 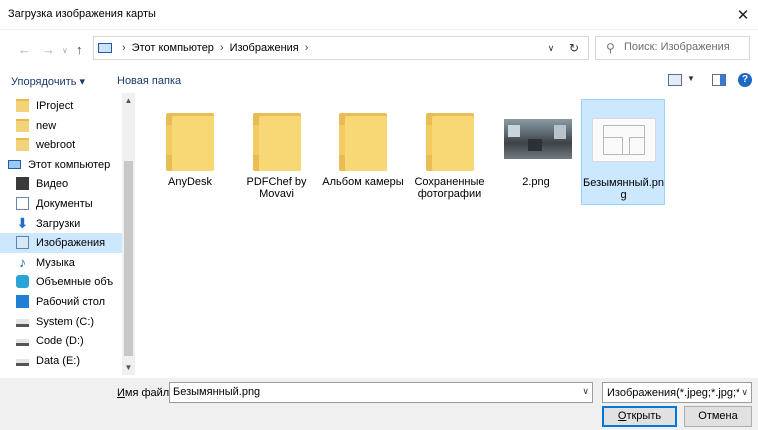 What do you see at coordinates (128, 100) in the screenshot?
I see `scroll-up-arrow-icon: ▲` at bounding box center [128, 100].